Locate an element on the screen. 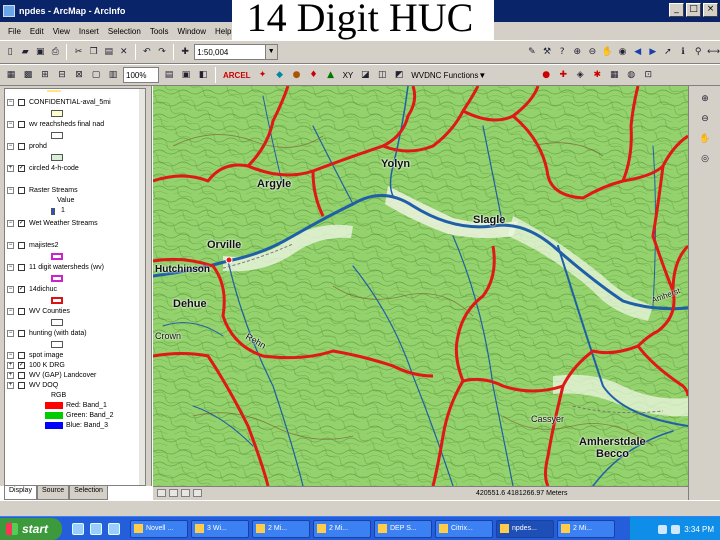 This screenshot has width=720, height=540. layer-item: − ✓ Wet Weather Streams is located at coordinates (52, 223).